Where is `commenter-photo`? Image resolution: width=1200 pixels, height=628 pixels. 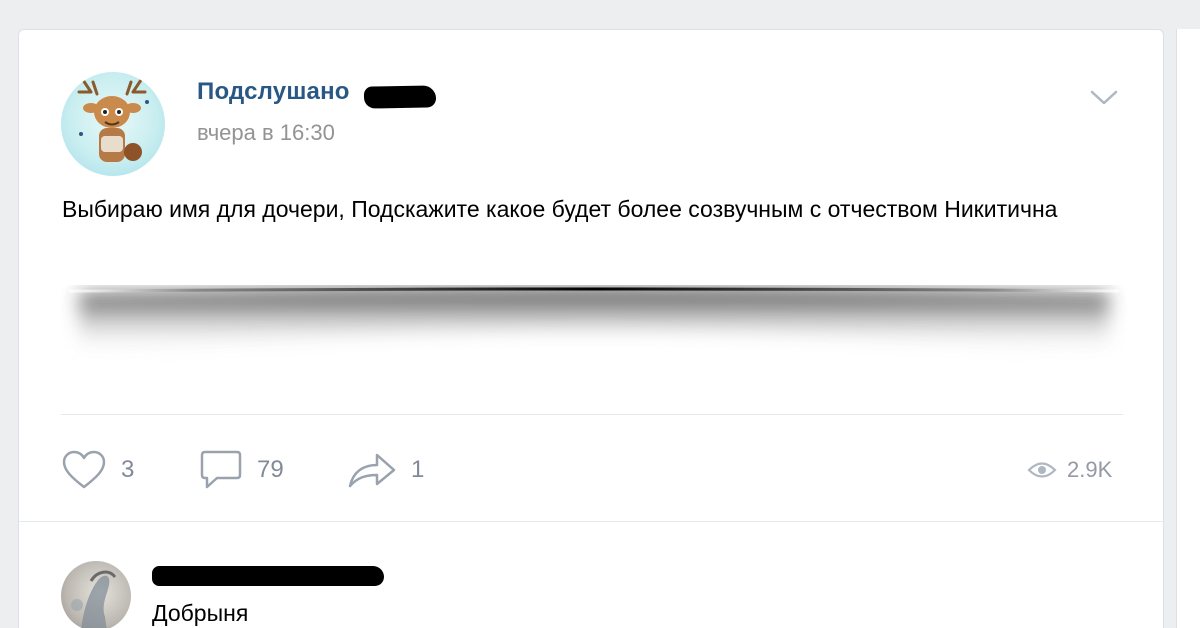 commenter-photo is located at coordinates (94, 599).